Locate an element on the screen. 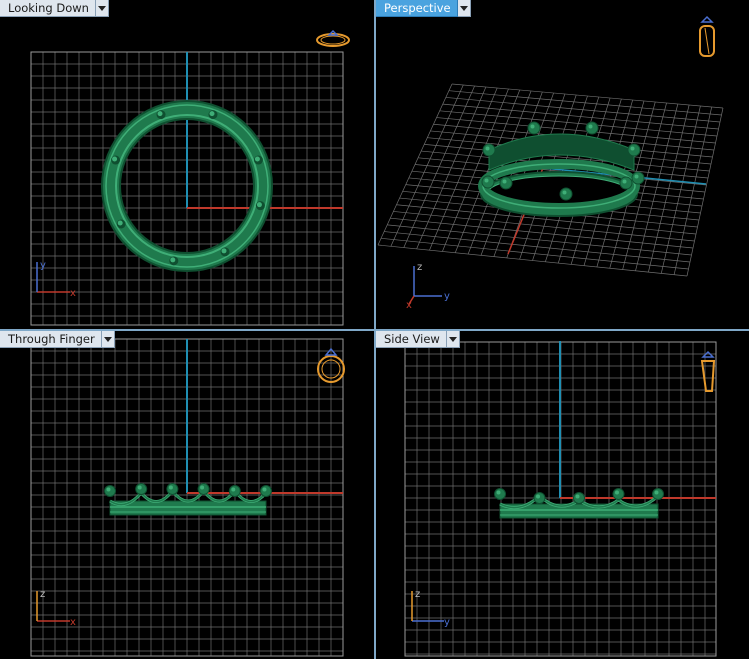  viewport-tab-looking-down: Looking Down is located at coordinates (54, 8).